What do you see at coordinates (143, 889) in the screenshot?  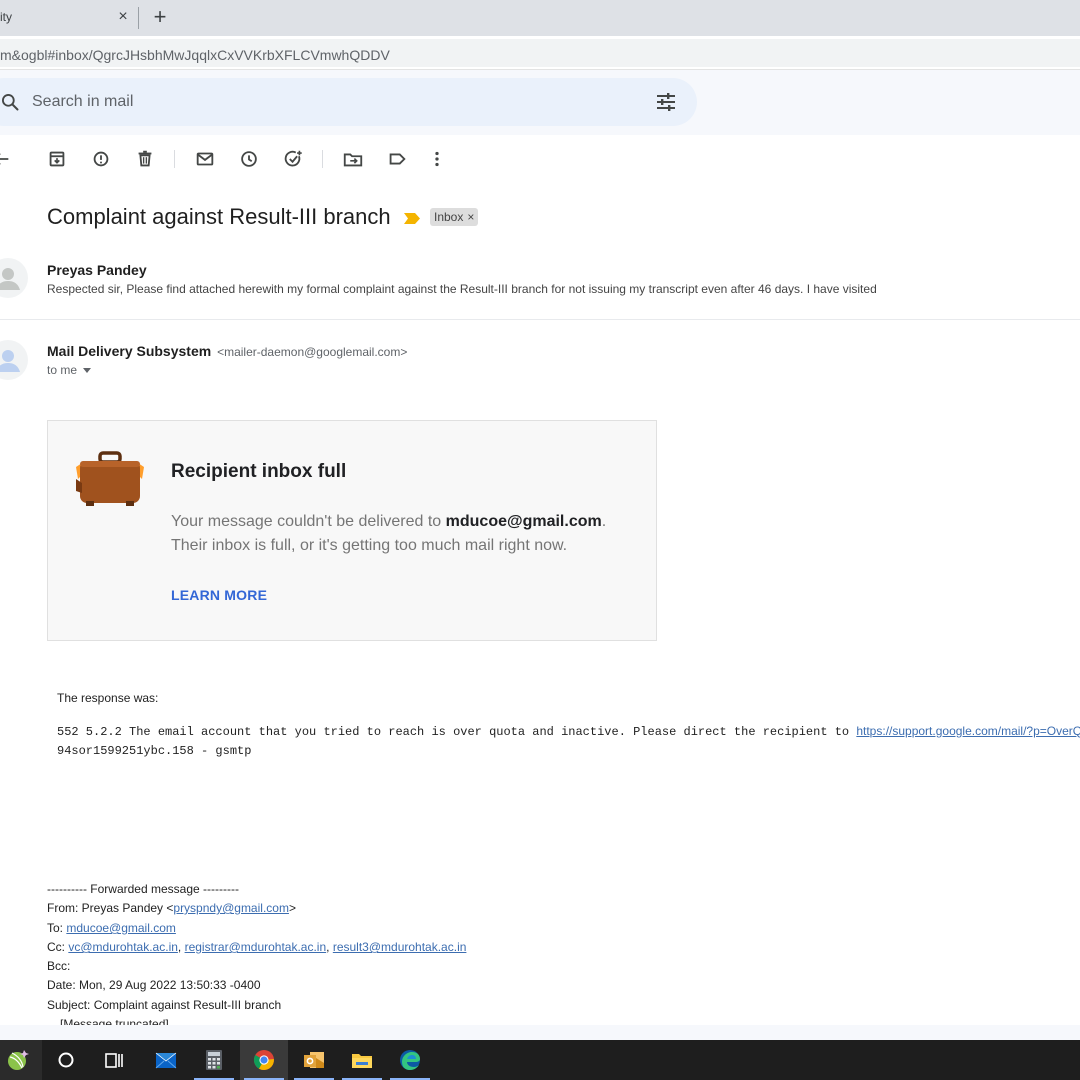 I see `forwarded-header: ---------- Forwarded message ---------` at bounding box center [143, 889].